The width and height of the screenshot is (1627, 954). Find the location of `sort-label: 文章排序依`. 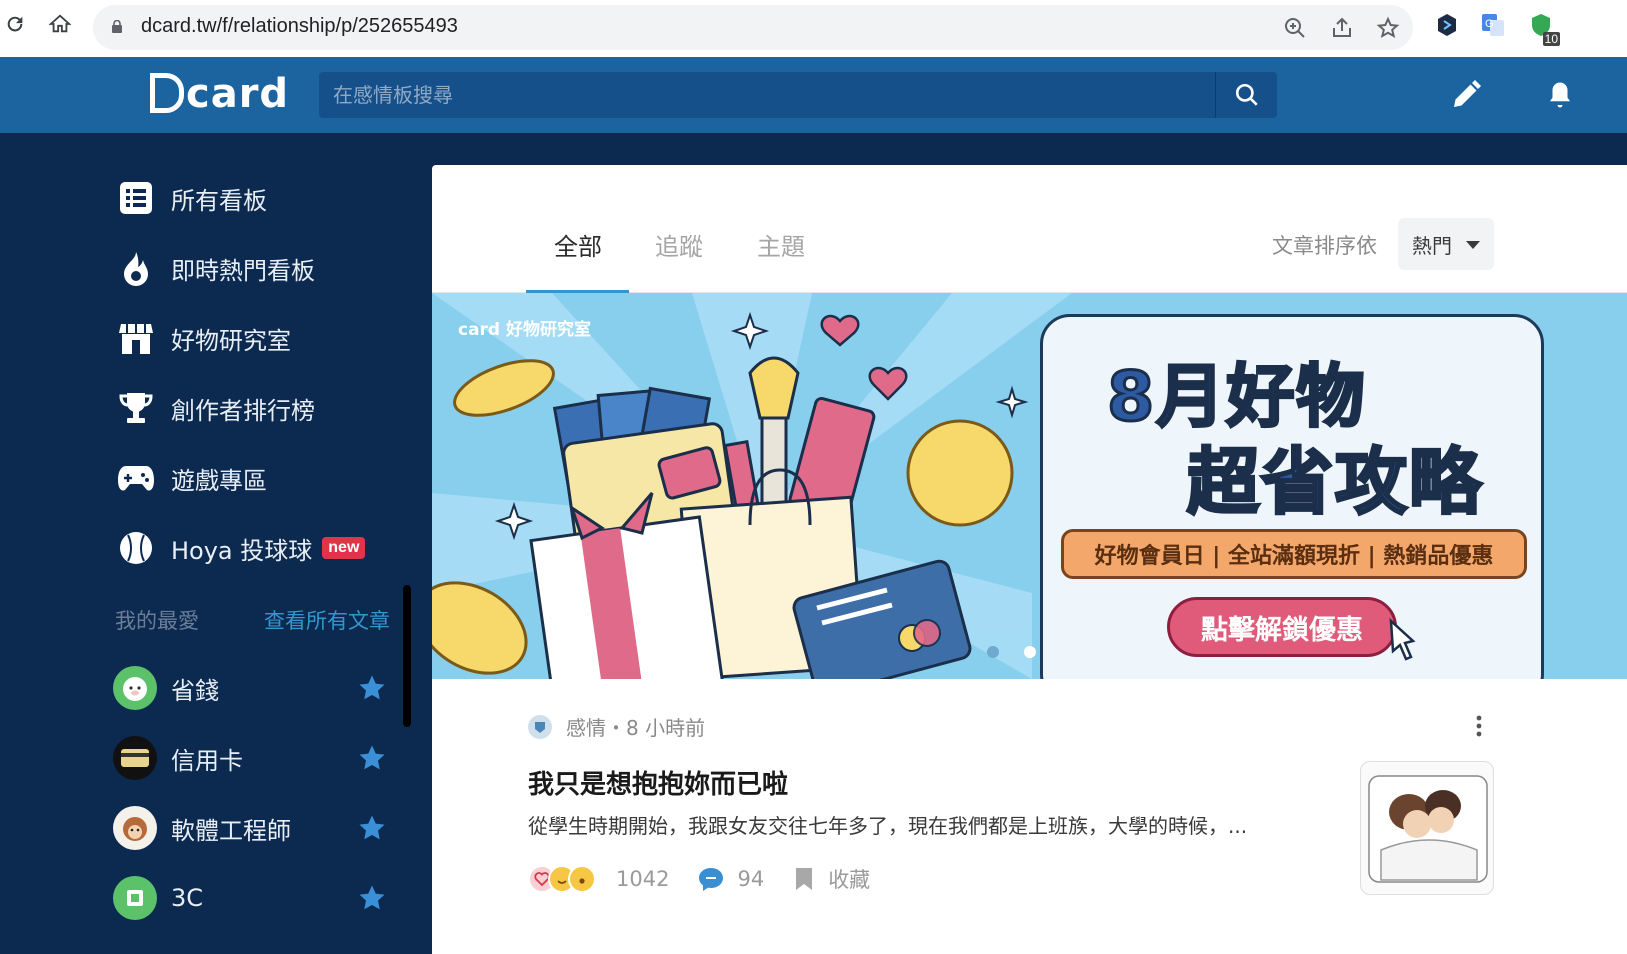

sort-label: 文章排序依 is located at coordinates (1324, 246).